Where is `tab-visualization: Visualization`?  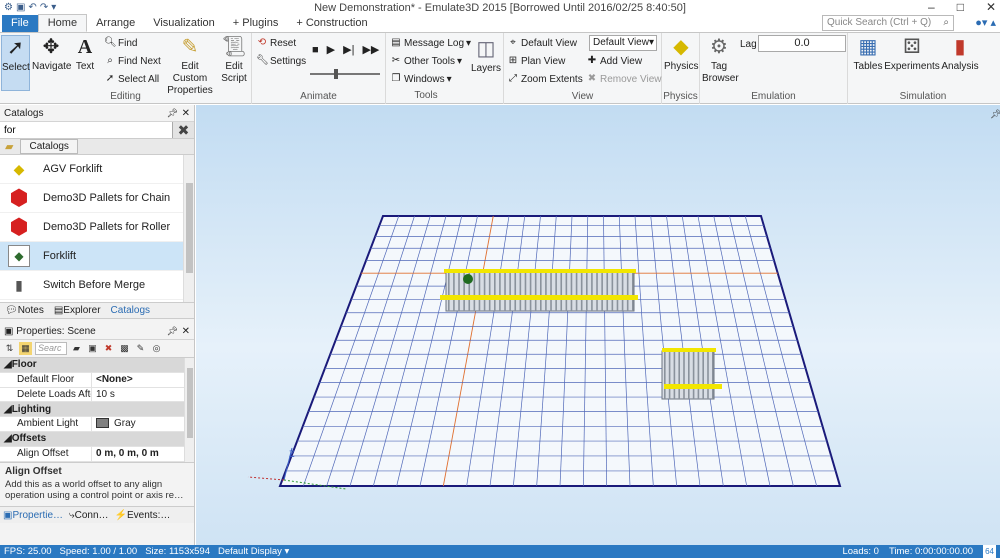
tab-visualization: Visualization is located at coordinates (184, 23).